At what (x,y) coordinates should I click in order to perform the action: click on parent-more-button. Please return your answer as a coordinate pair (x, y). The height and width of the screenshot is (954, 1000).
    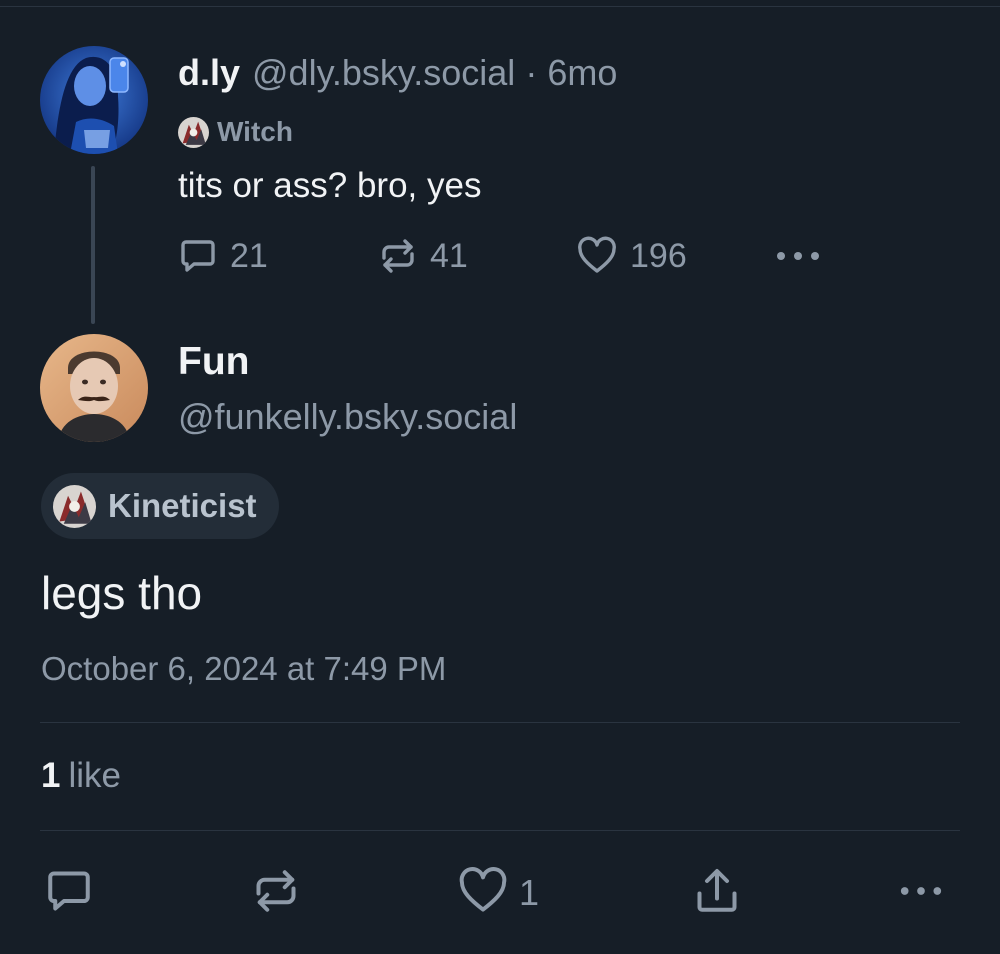
    Looking at the image, I should click on (798, 256).